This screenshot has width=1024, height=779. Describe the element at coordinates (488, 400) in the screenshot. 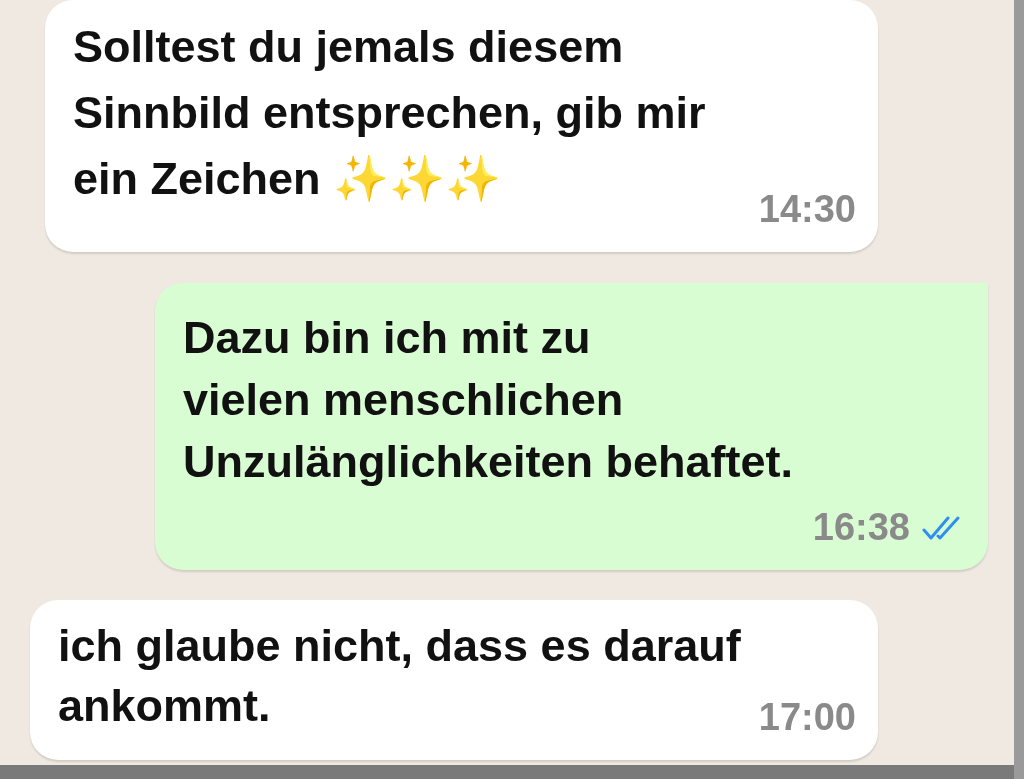

I see `message-text: Dazu bin ich mit zu vielen menschlichen Unzulänglichkeiten behaftet.` at that location.